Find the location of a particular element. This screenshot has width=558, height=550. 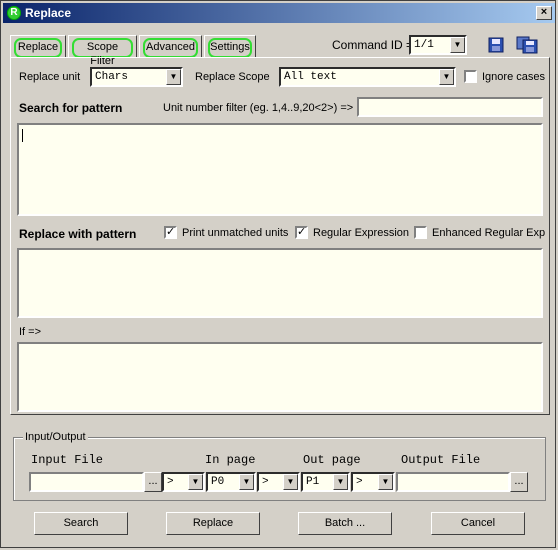

window-title: Replace is located at coordinates (48, 13).